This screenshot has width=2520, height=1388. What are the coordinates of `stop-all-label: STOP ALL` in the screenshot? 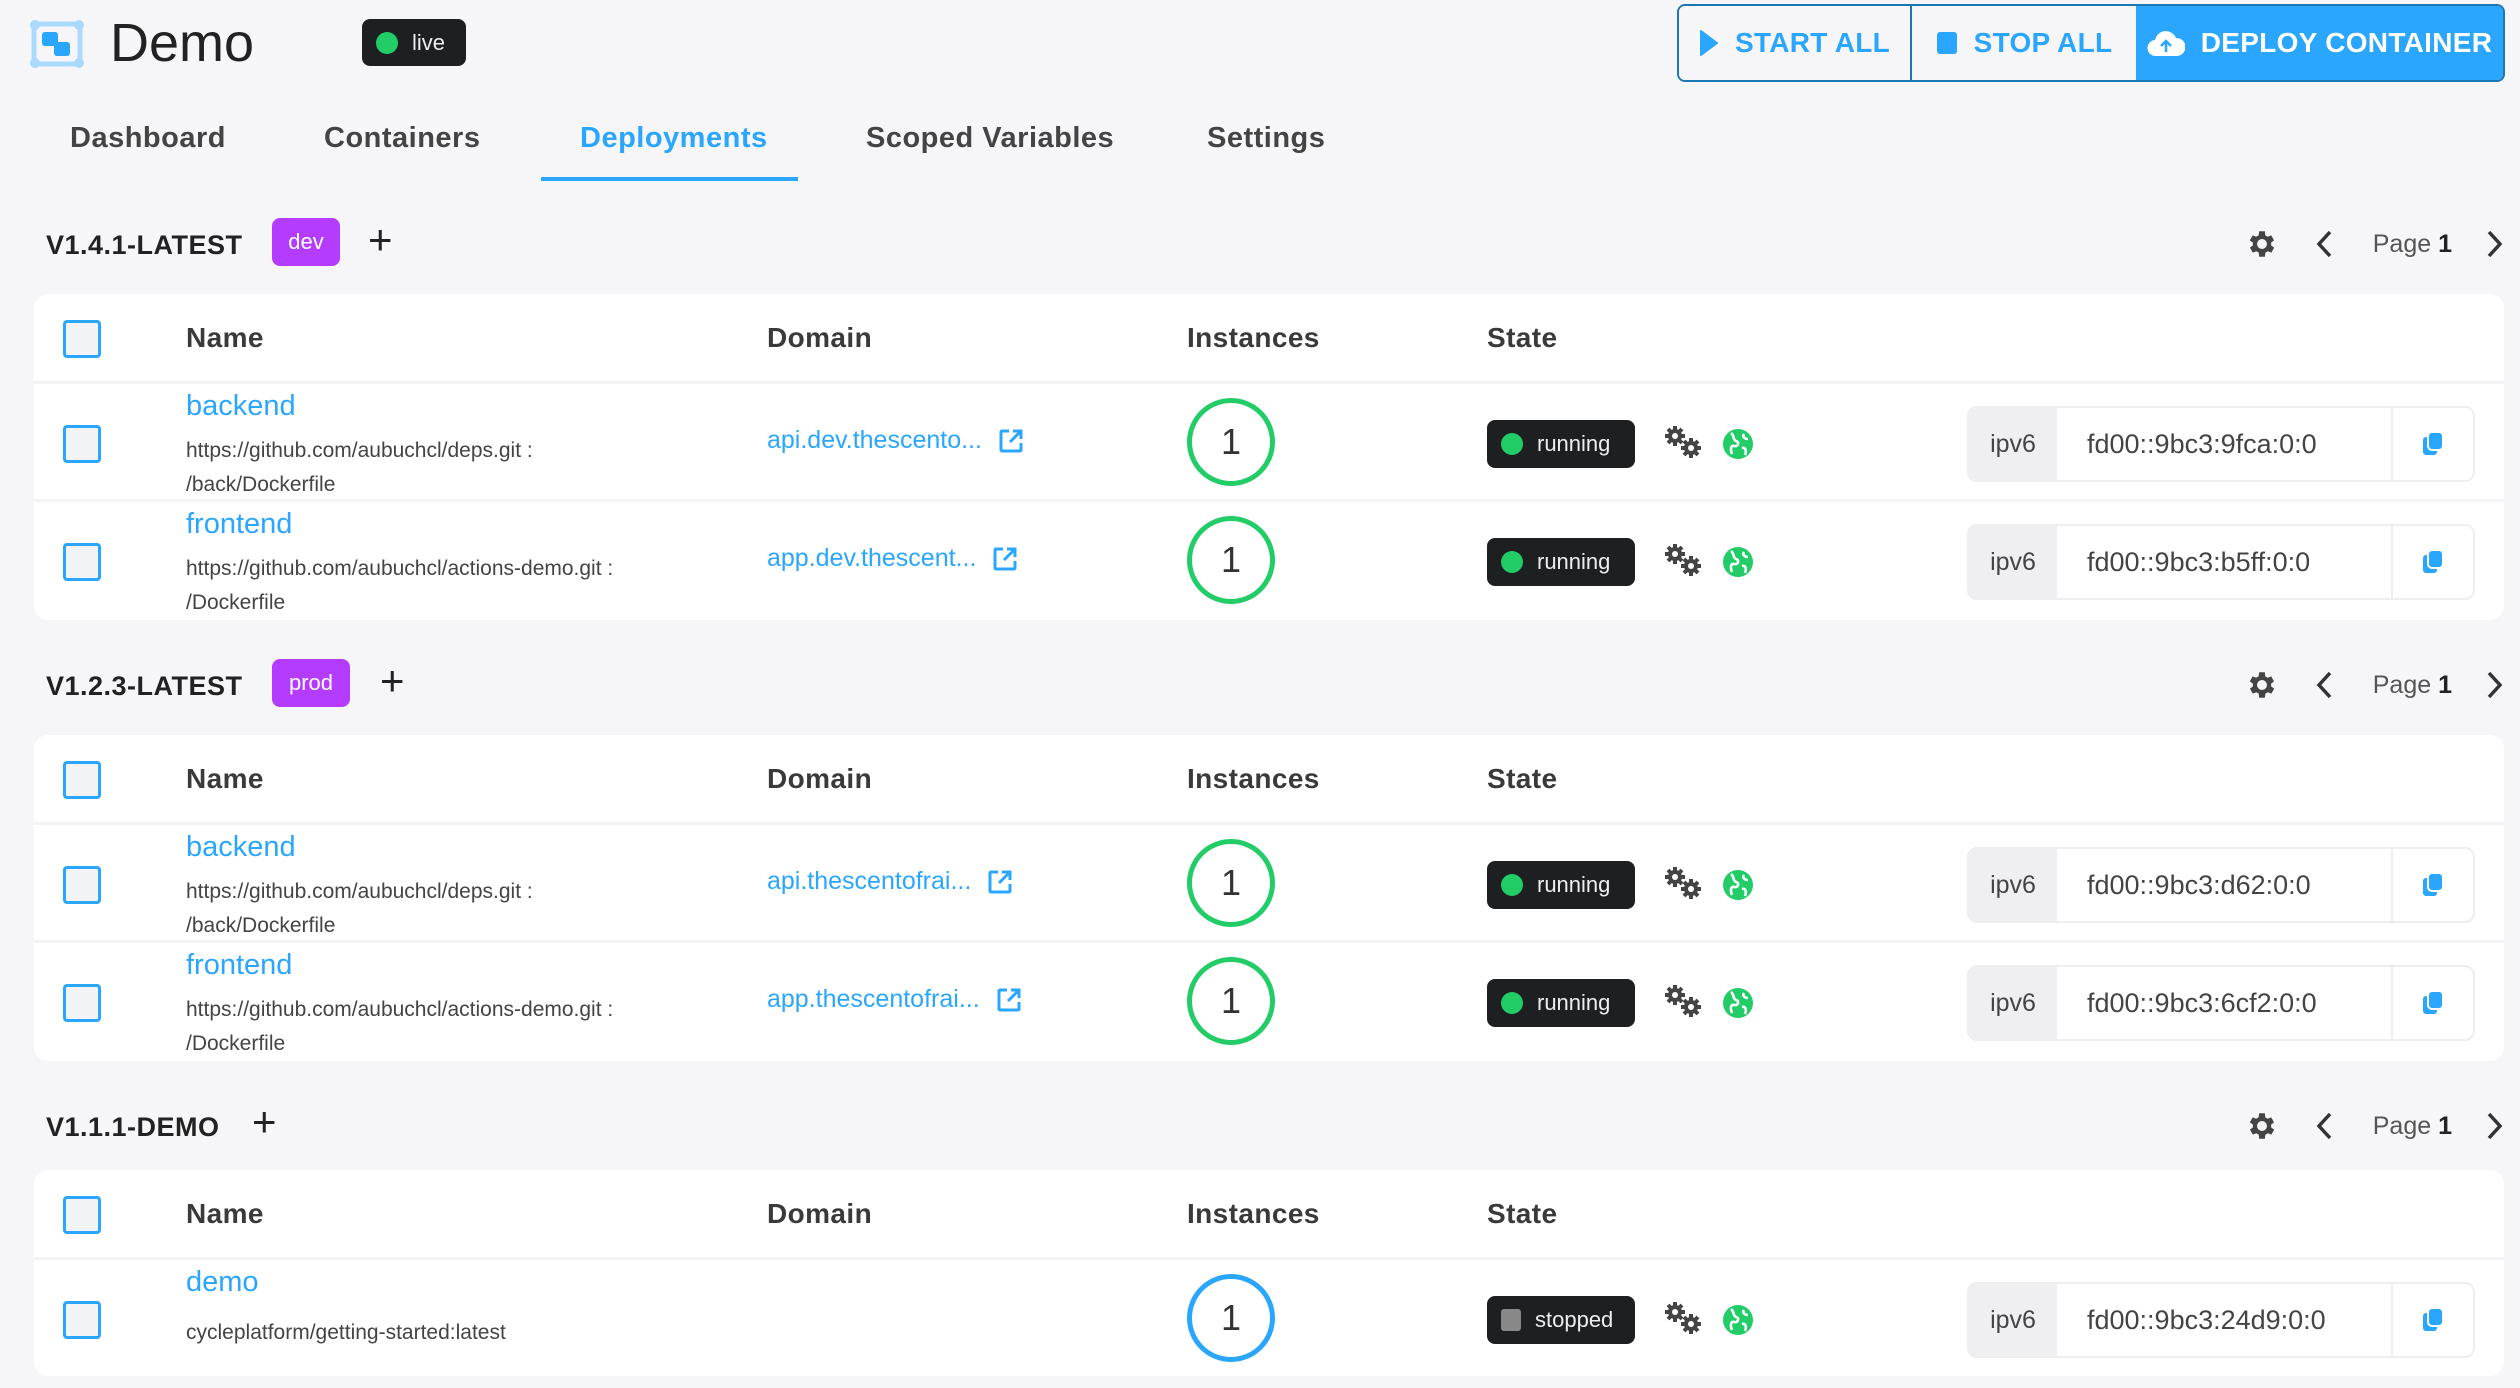 It's located at (2043, 42).